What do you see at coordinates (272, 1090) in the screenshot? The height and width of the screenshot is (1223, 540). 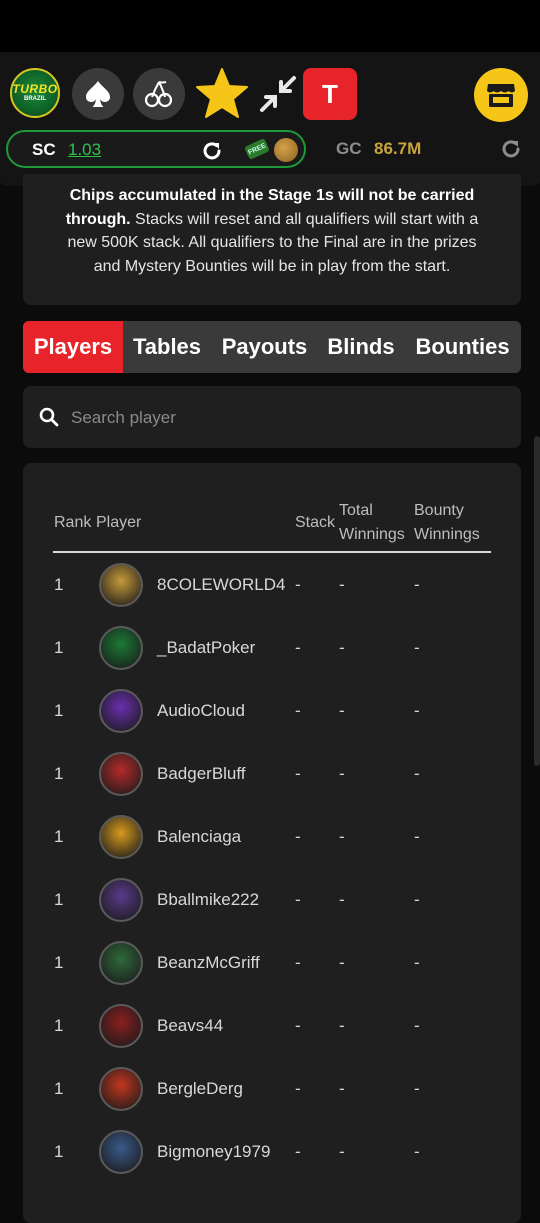 I see `table-row: 1 BergleDerg - - -` at bounding box center [272, 1090].